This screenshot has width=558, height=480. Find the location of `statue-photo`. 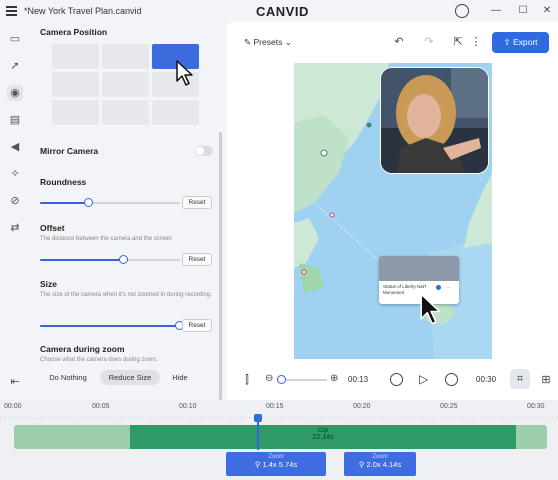

statue-photo is located at coordinates (419, 268).